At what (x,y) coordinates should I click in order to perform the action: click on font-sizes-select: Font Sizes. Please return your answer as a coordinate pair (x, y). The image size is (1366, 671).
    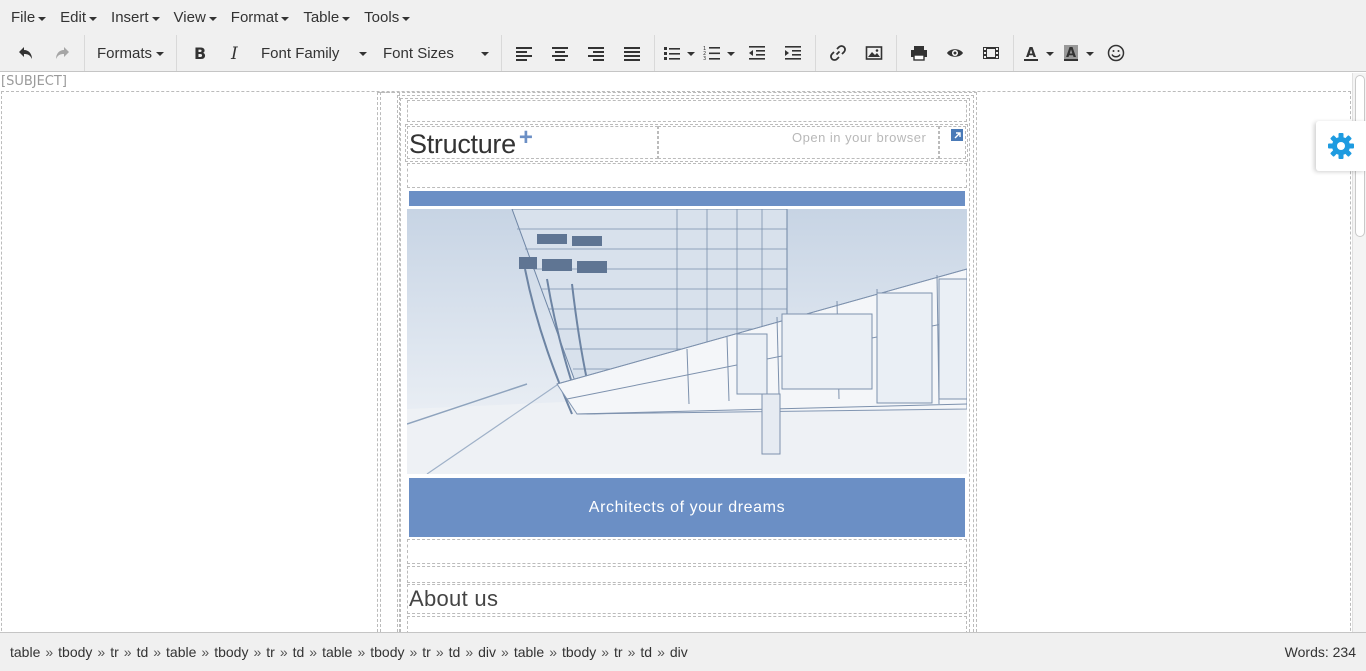
    Looking at the image, I should click on (436, 53).